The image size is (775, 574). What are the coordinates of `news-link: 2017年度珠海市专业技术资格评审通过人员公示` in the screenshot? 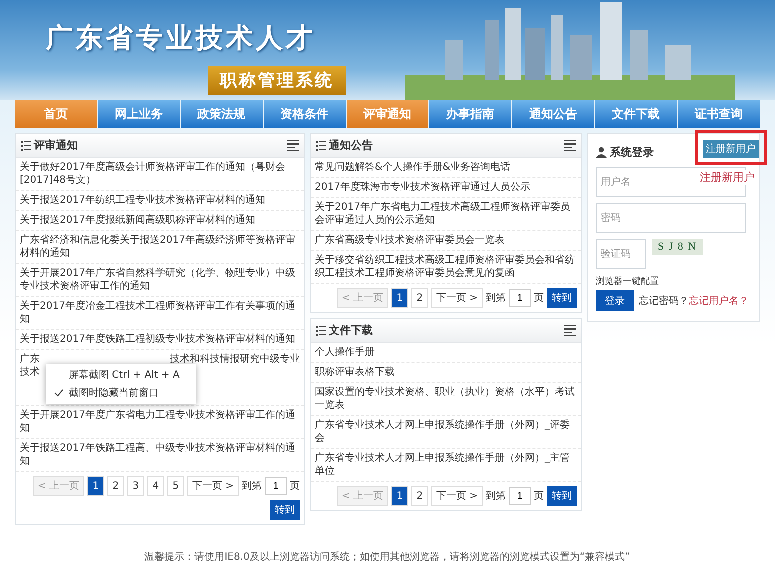 It's located at (446, 188).